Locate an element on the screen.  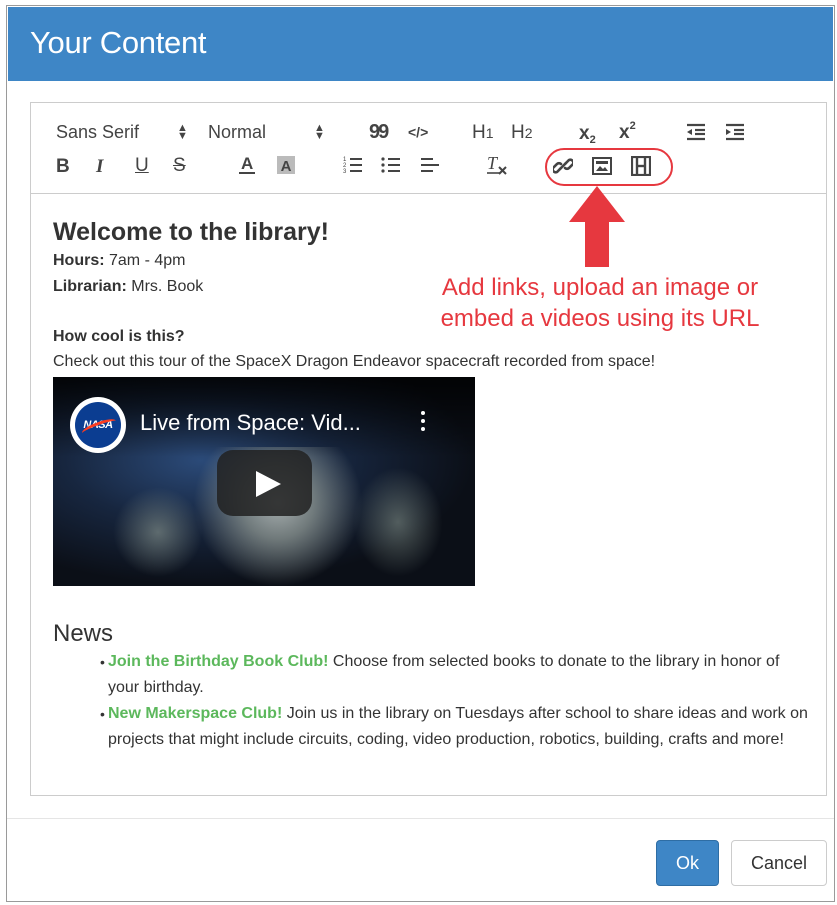
heading2-icon: H2 is located at coordinates (522, 132).